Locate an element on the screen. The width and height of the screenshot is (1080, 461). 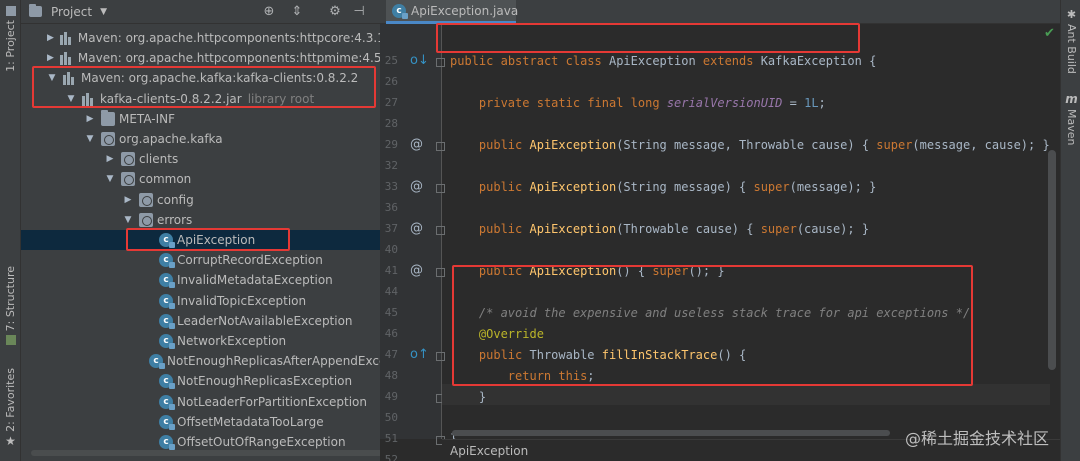
editor-tab-label: ApiException.java is located at coordinates (465, 10).